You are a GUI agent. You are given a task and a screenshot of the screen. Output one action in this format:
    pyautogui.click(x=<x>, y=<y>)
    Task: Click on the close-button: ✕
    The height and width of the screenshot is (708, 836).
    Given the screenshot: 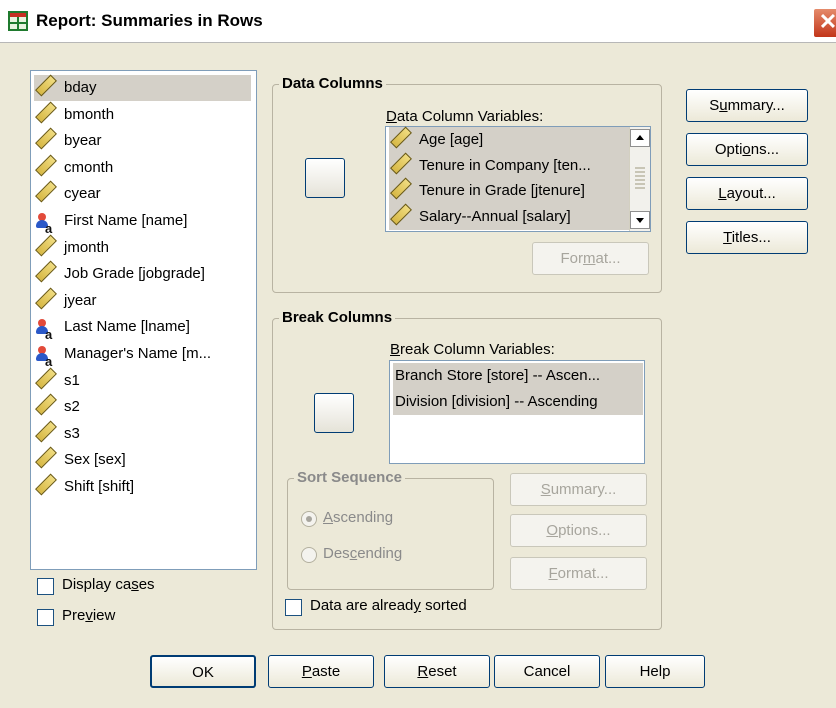 What is the action you would take?
    pyautogui.click(x=824, y=23)
    